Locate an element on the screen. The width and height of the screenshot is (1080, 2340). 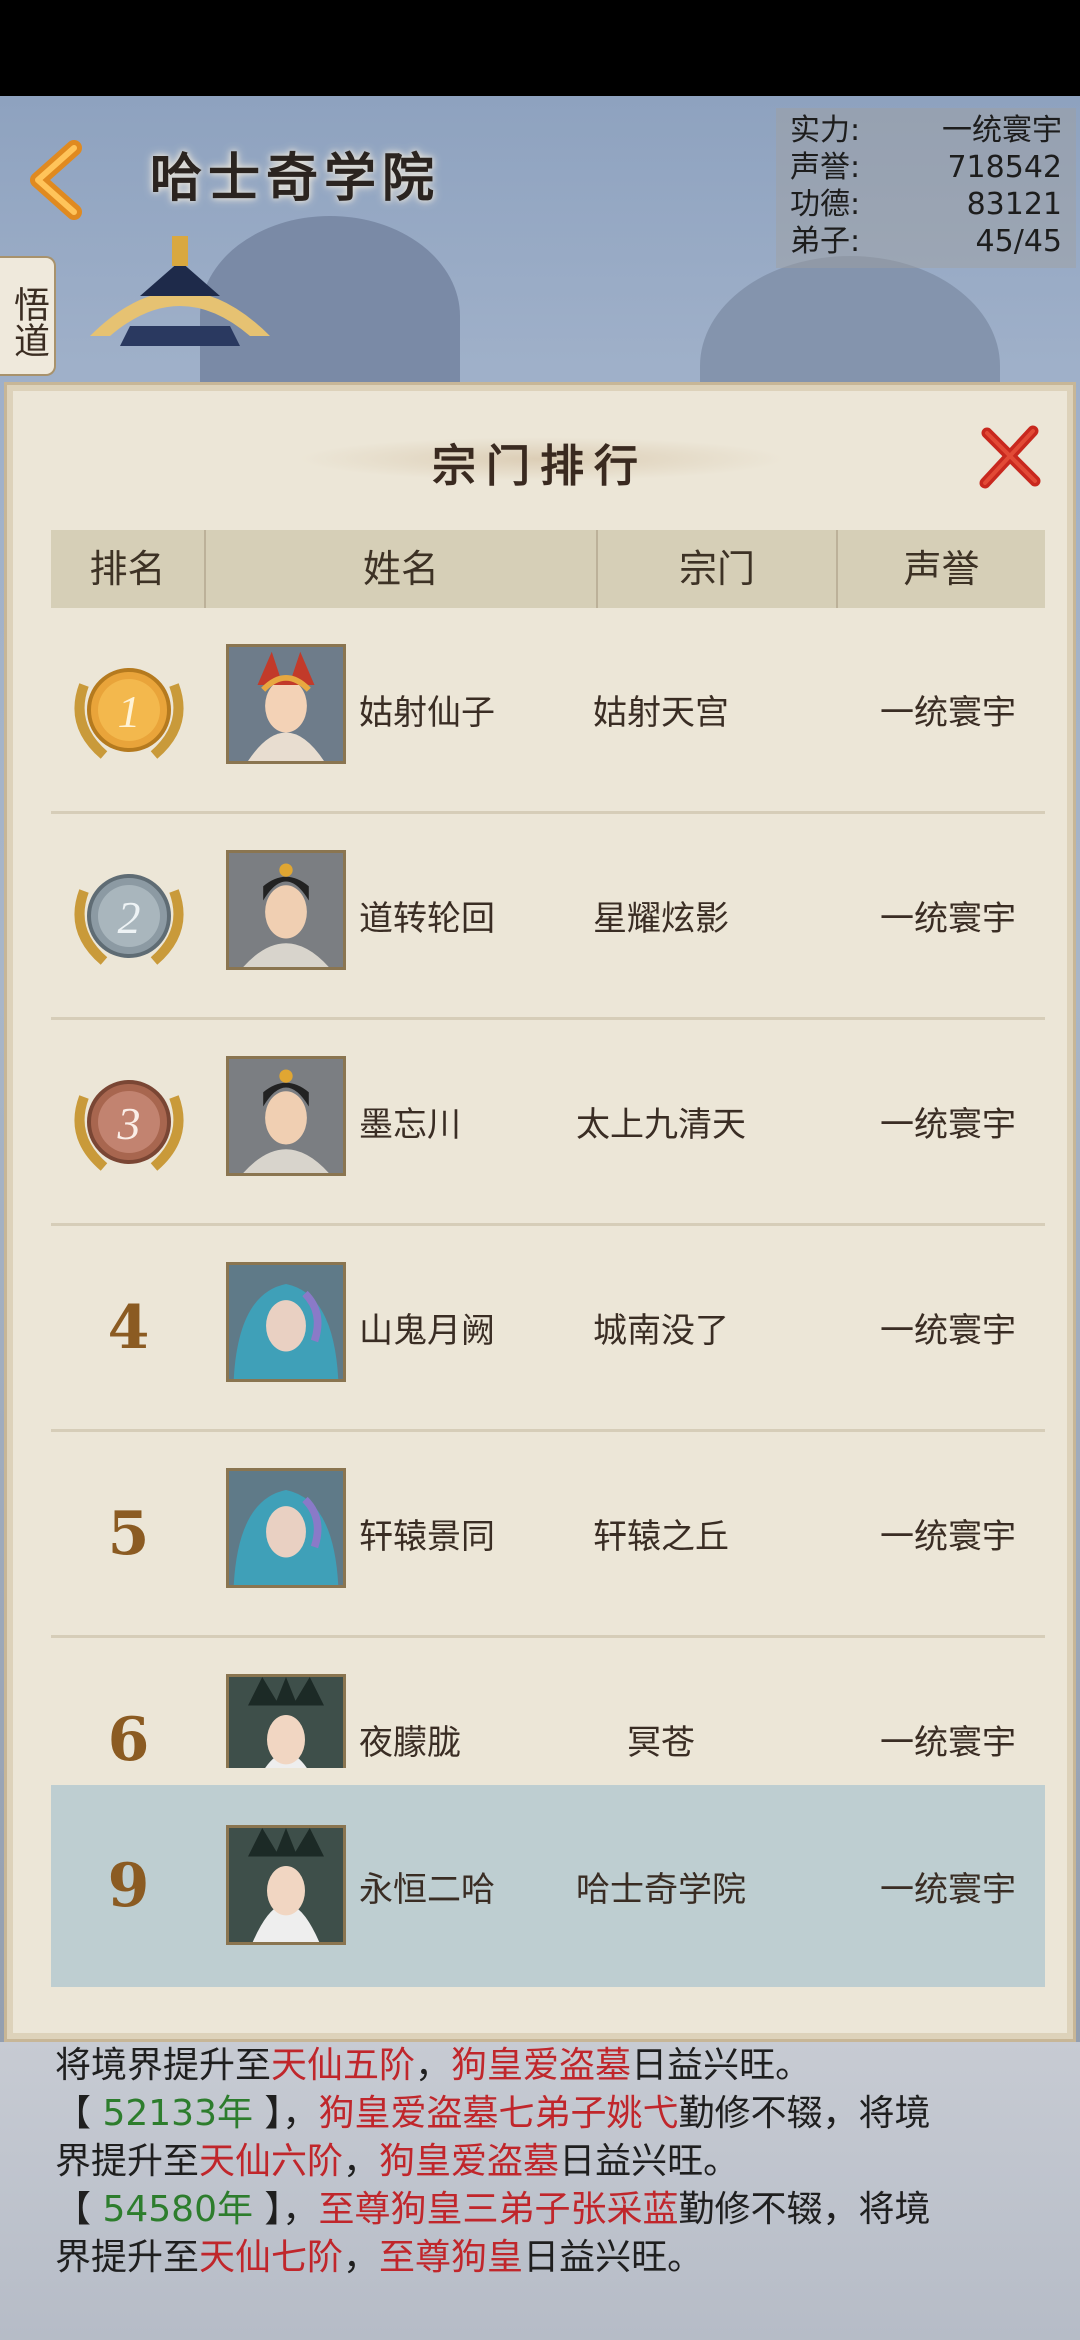
stat-label: 弟子: is located at coordinates (825, 241).